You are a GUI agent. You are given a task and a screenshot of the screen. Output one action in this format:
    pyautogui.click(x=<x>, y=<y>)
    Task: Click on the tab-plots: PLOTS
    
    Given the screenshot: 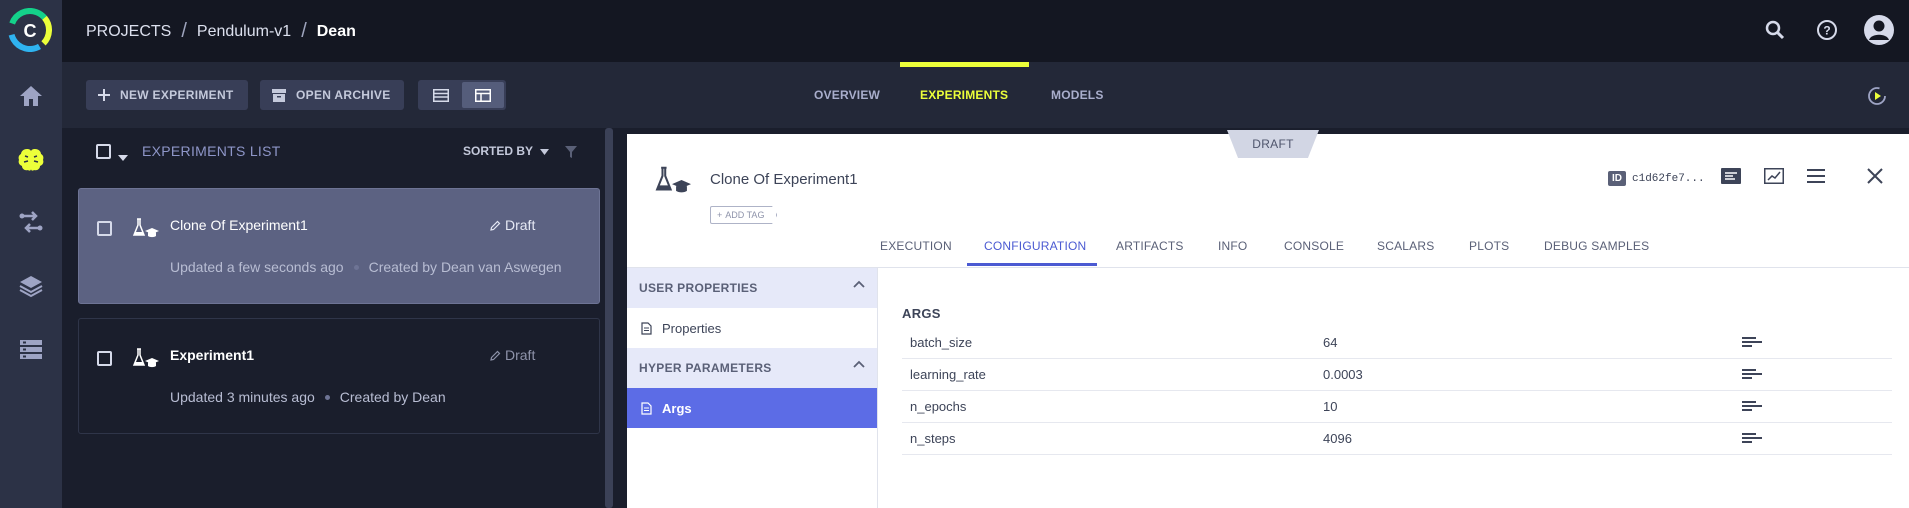 What is the action you would take?
    pyautogui.click(x=1489, y=246)
    